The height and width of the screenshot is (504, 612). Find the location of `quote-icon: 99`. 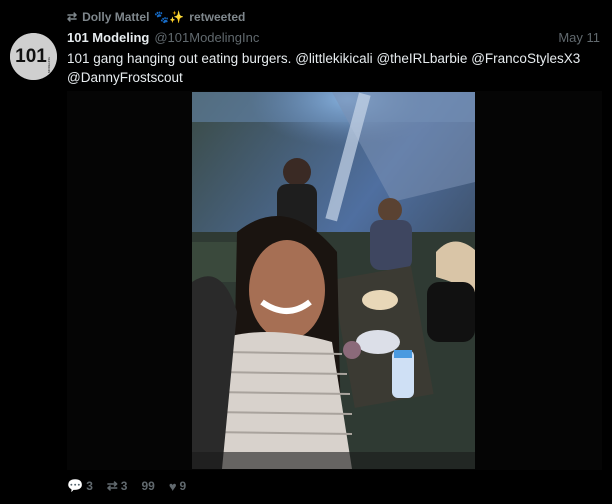

quote-icon: 99 is located at coordinates (148, 486).